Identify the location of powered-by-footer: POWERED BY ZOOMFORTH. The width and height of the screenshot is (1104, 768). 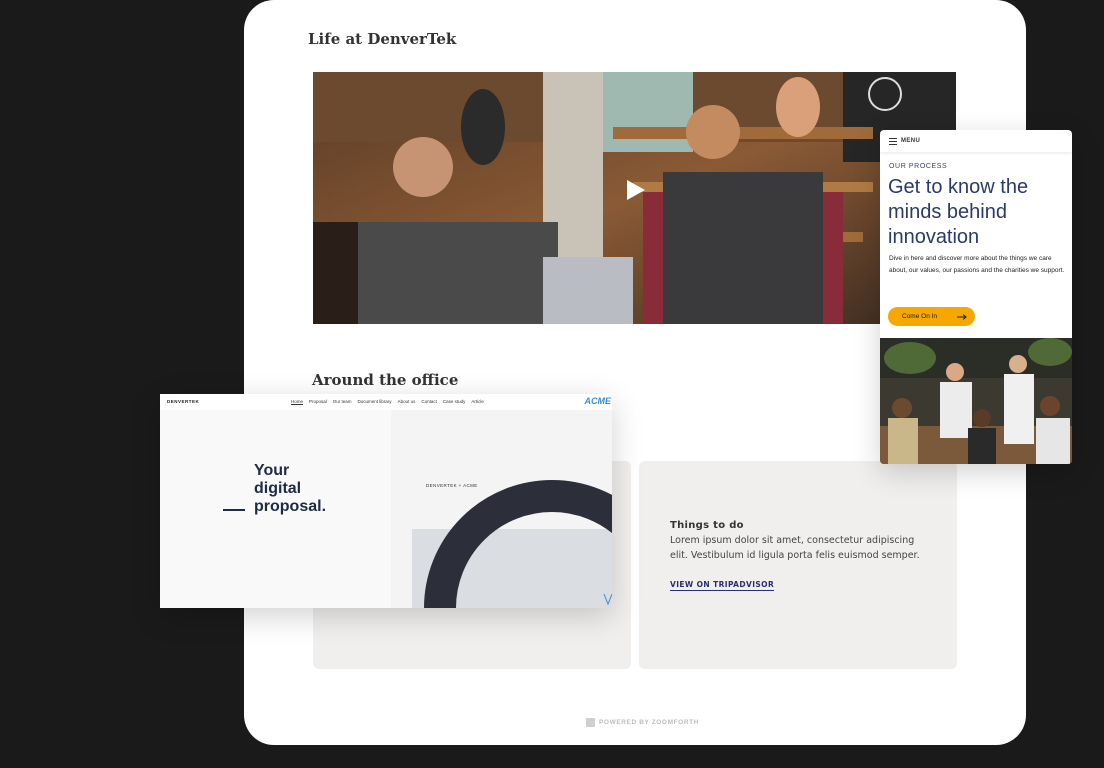
(642, 722).